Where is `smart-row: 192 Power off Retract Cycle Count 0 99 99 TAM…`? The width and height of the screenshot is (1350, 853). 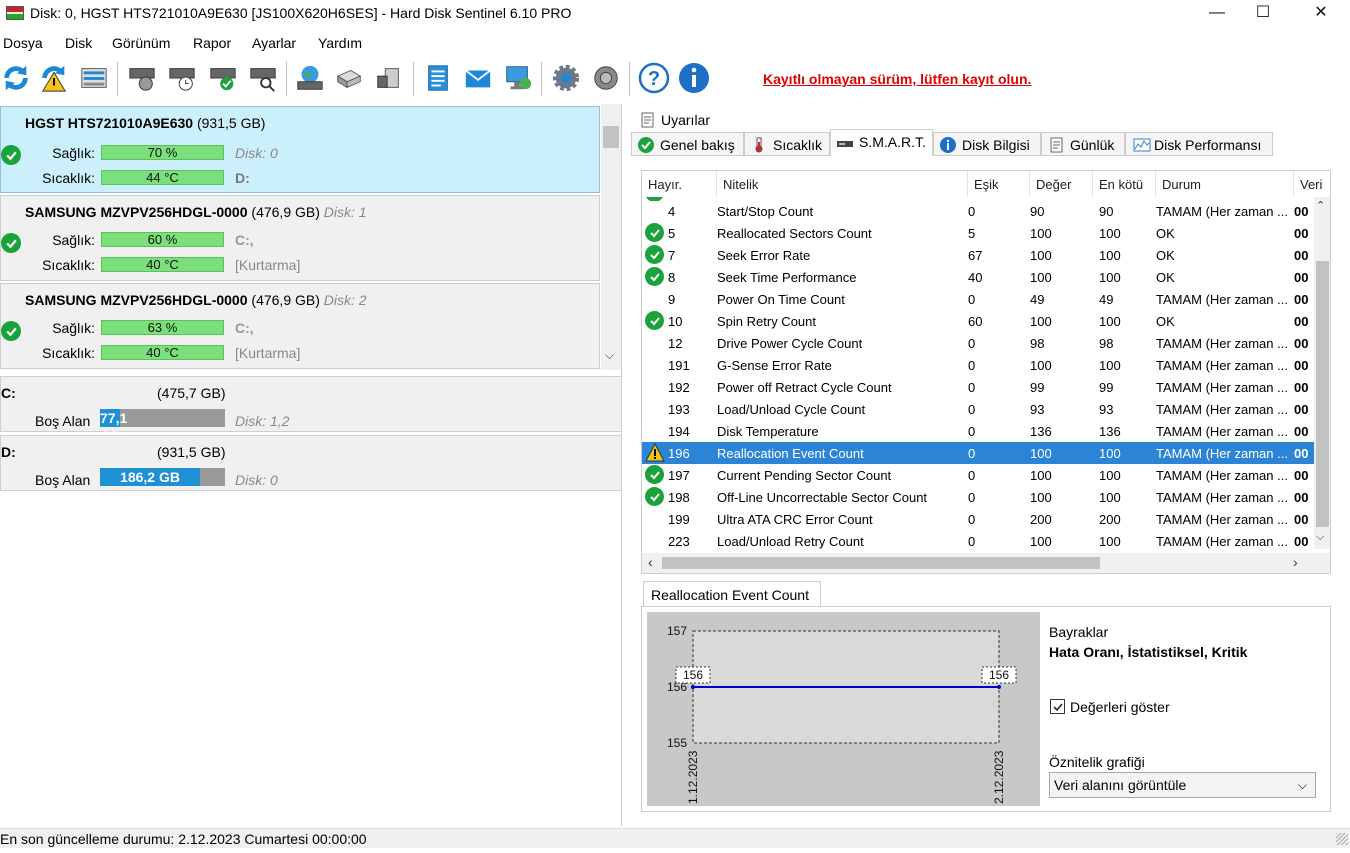
smart-row: 192 Power off Retract Cycle Count 0 99 99 TAM… is located at coordinates (978, 387).